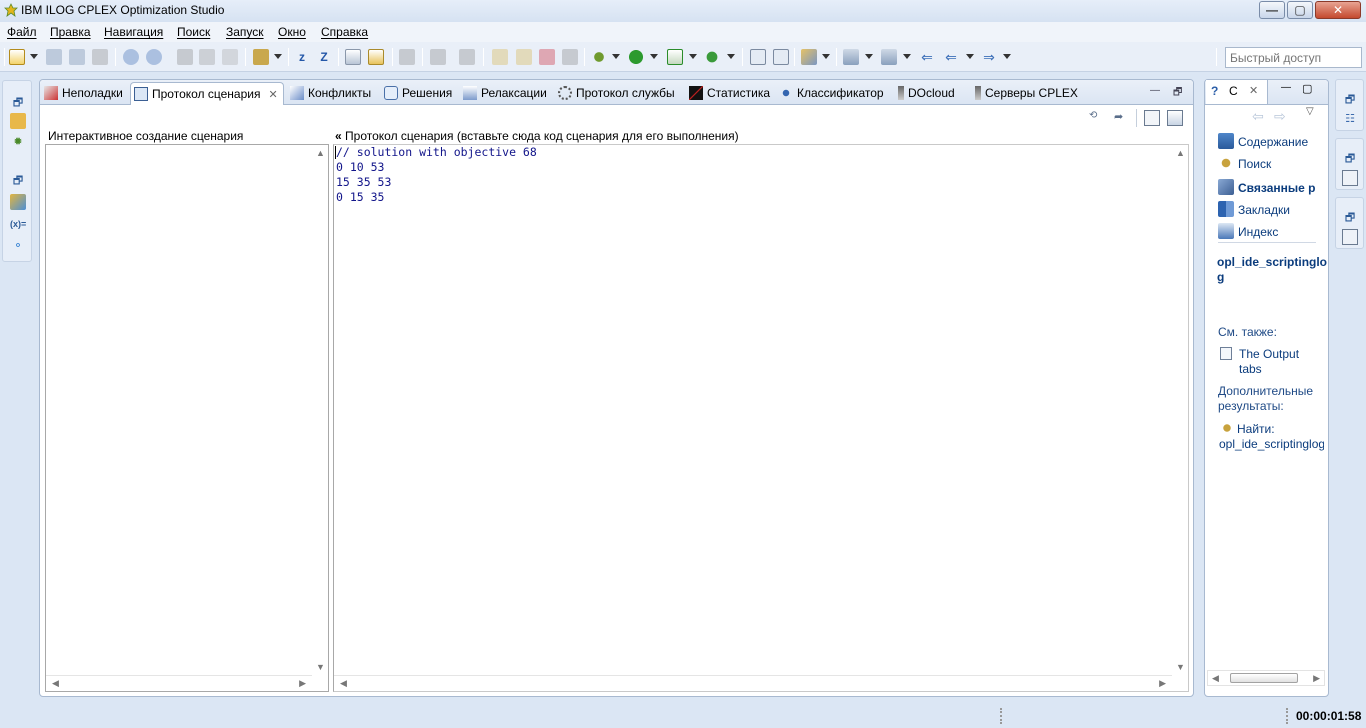  What do you see at coordinates (330, 93) in the screenshot?
I see `tab-conflicts: Конфликты` at bounding box center [330, 93].